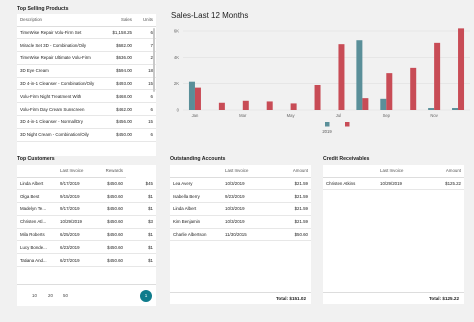  Describe the element at coordinates (448, 184) in the screenshot. I see `table-cell: $125.22` at that location.